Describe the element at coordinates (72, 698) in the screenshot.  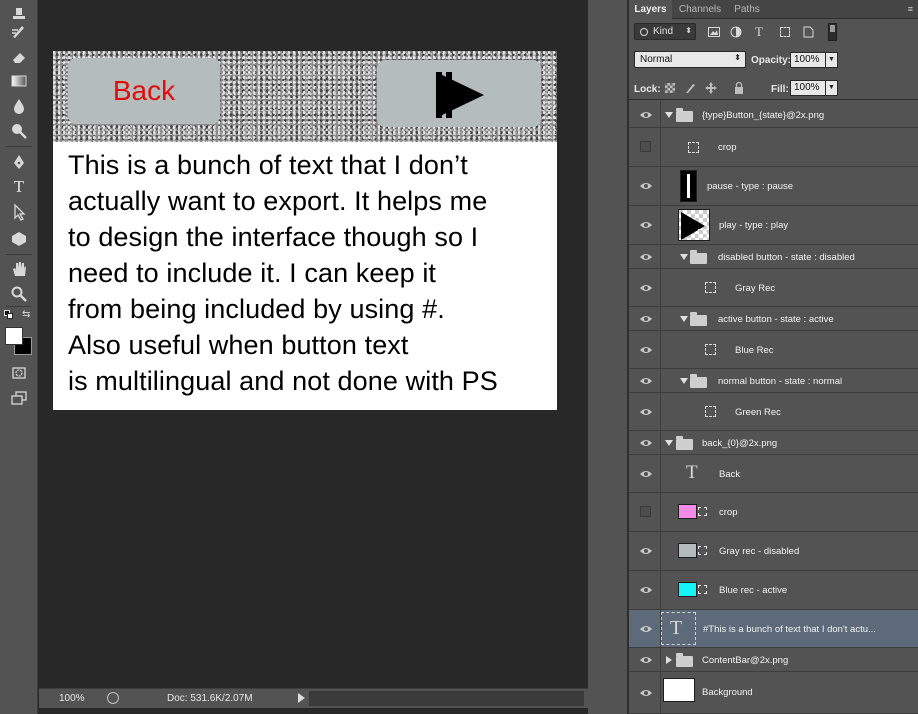
I see `zoom-level: 100%` at that location.